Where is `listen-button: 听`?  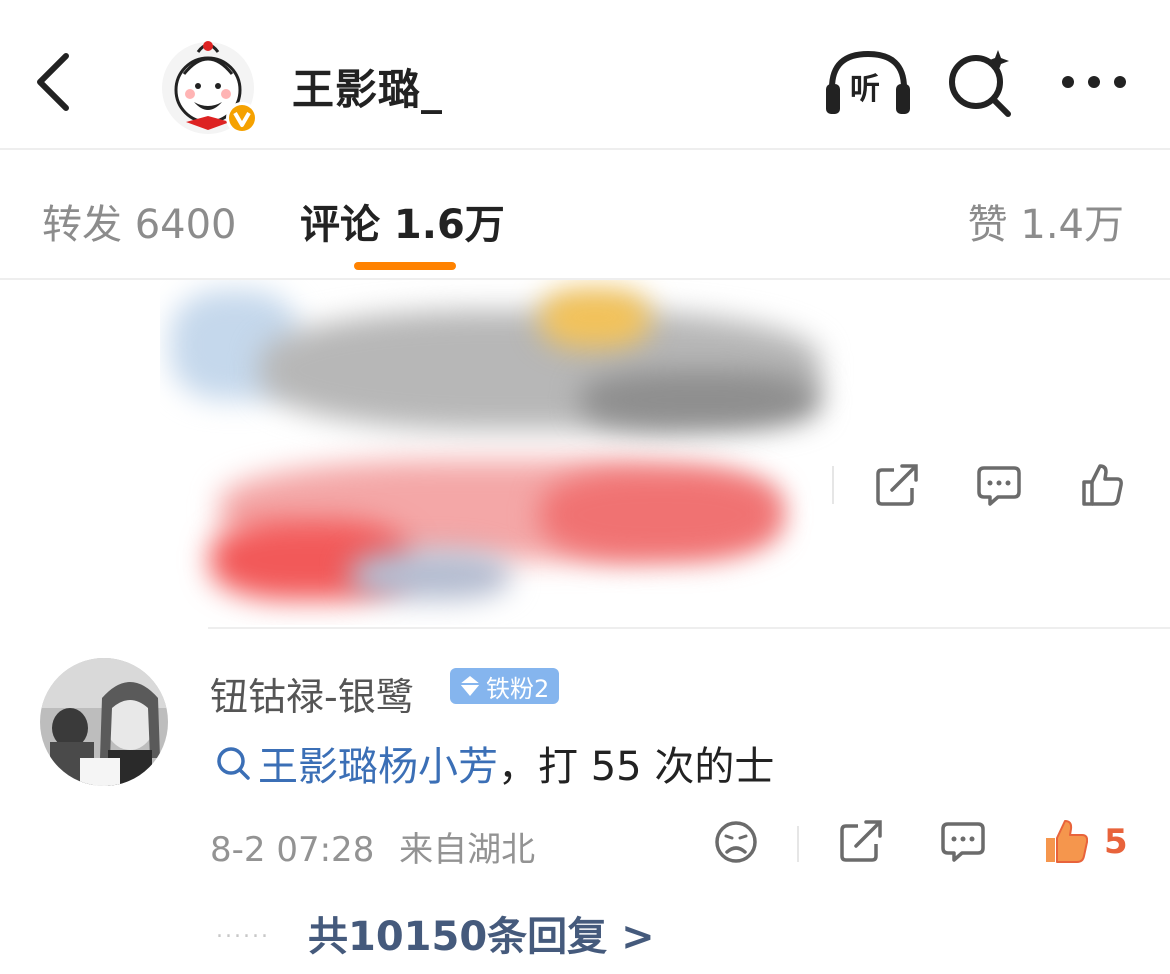
listen-button: 听 is located at coordinates (868, 83).